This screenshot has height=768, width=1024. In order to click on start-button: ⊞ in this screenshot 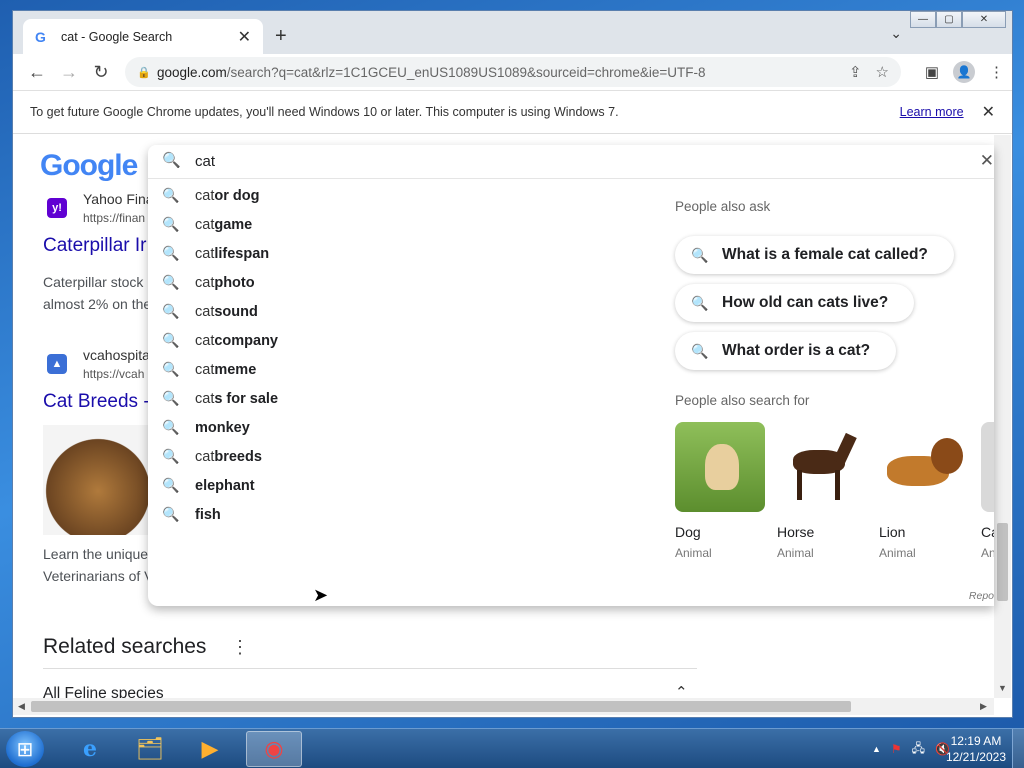, I will do `click(25, 749)`.